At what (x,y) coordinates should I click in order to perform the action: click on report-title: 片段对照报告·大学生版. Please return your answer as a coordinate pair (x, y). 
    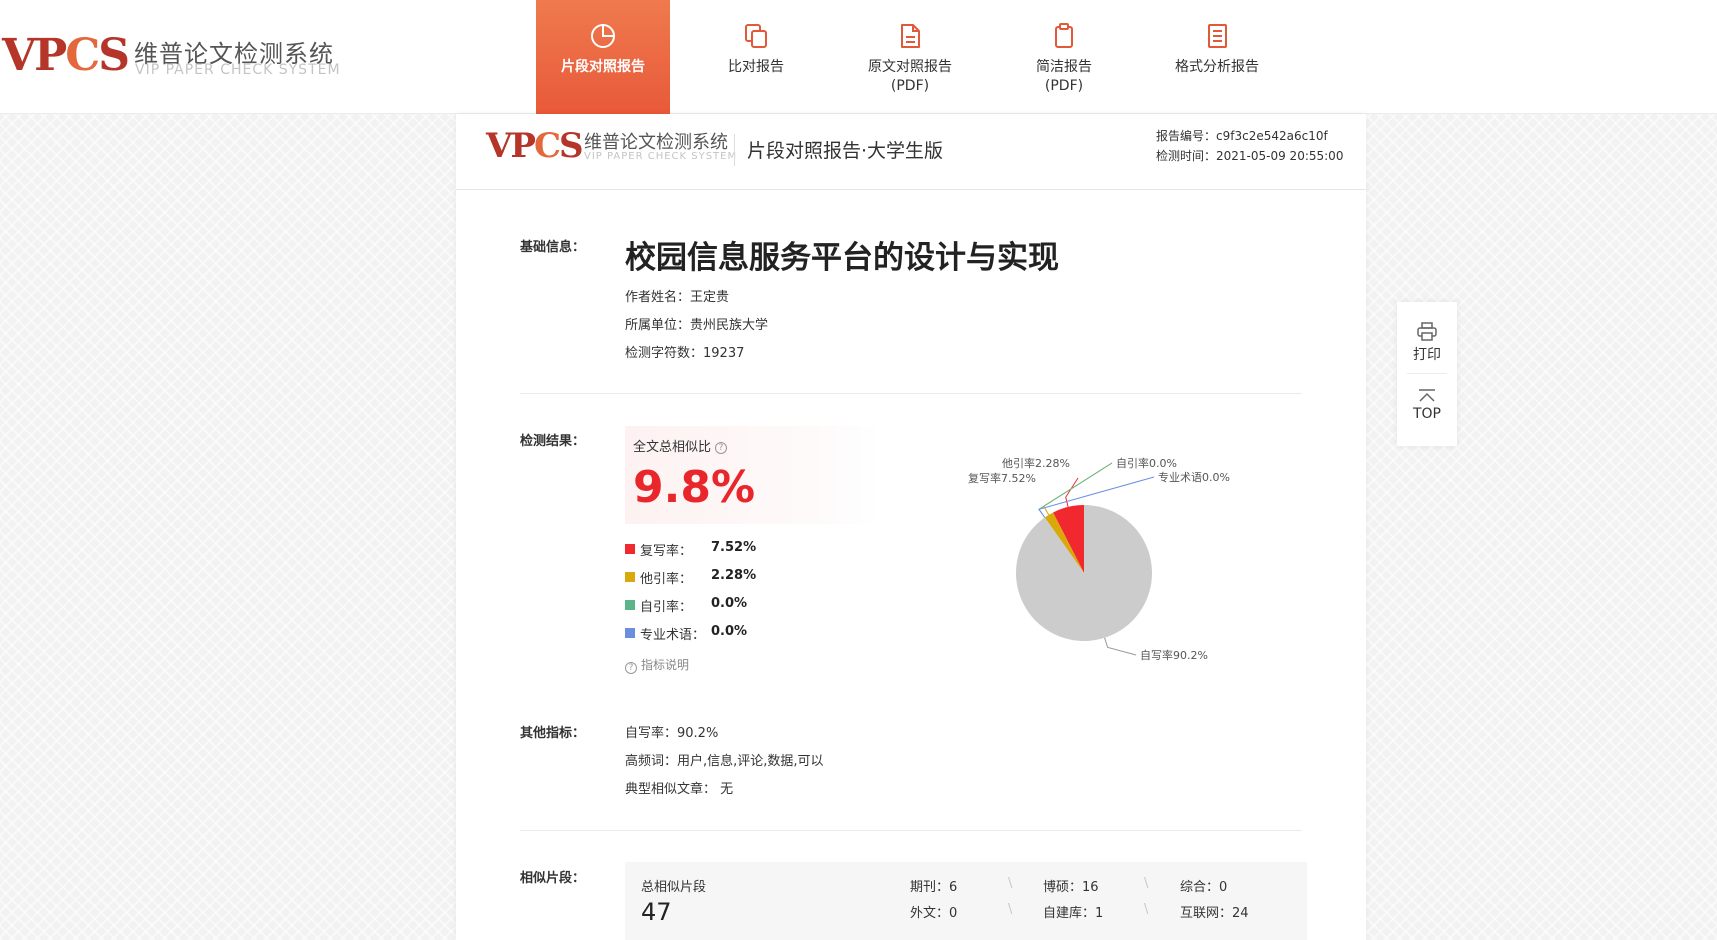
    Looking at the image, I should click on (845, 151).